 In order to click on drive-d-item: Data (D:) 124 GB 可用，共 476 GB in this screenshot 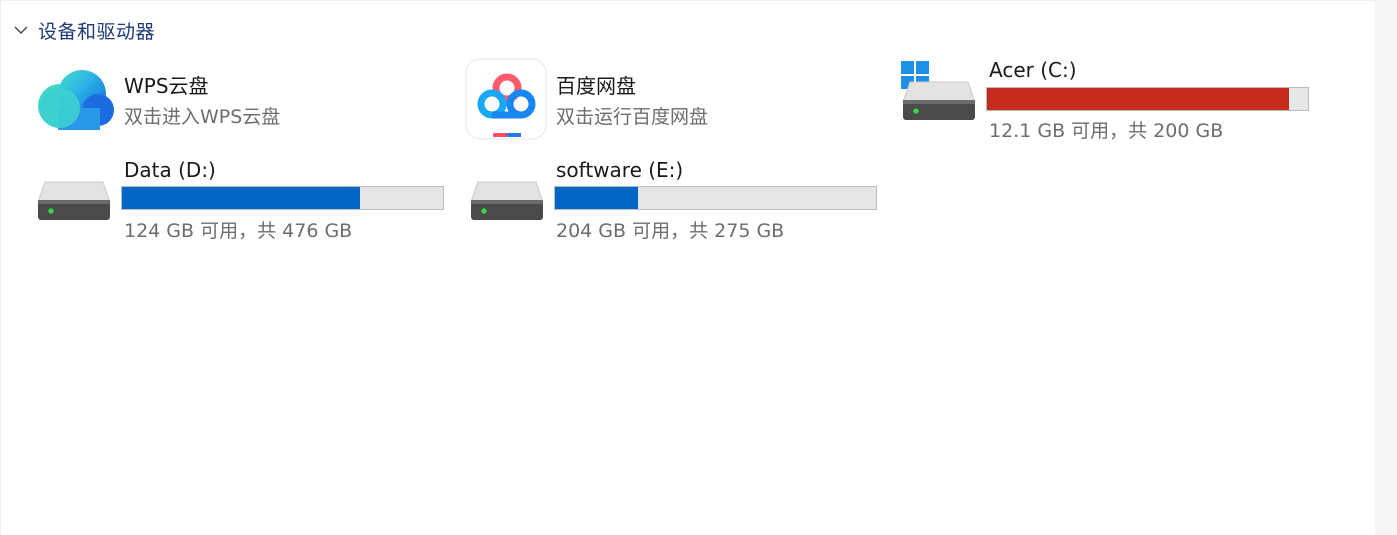, I will do `click(243, 201)`.